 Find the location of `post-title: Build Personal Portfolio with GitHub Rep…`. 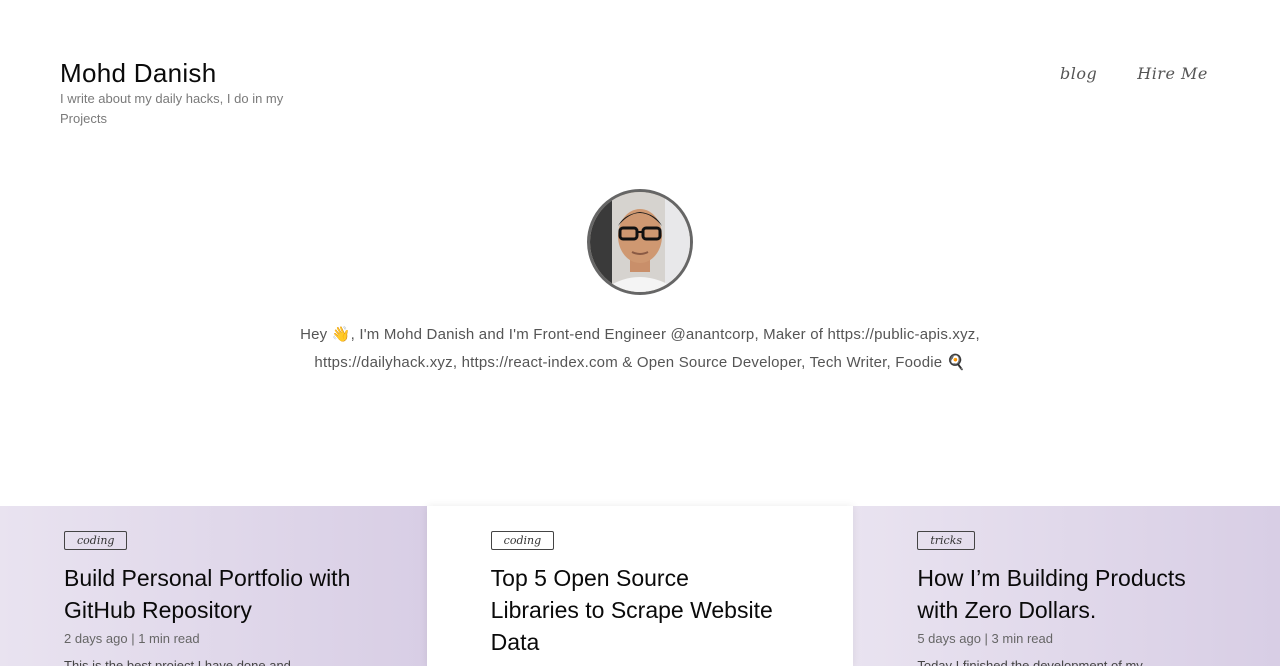

post-title: Build Personal Portfolio with GitHub Rep… is located at coordinates (209, 594).